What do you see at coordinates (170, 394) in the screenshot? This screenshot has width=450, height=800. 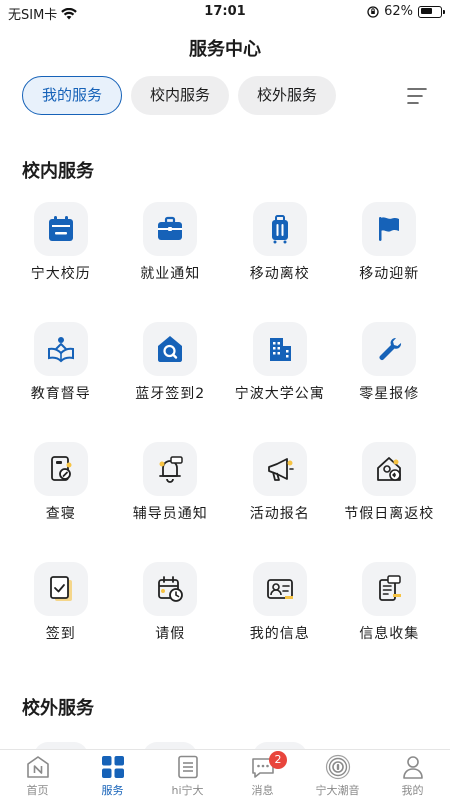 I see `service-label: 蓝牙签到2` at bounding box center [170, 394].